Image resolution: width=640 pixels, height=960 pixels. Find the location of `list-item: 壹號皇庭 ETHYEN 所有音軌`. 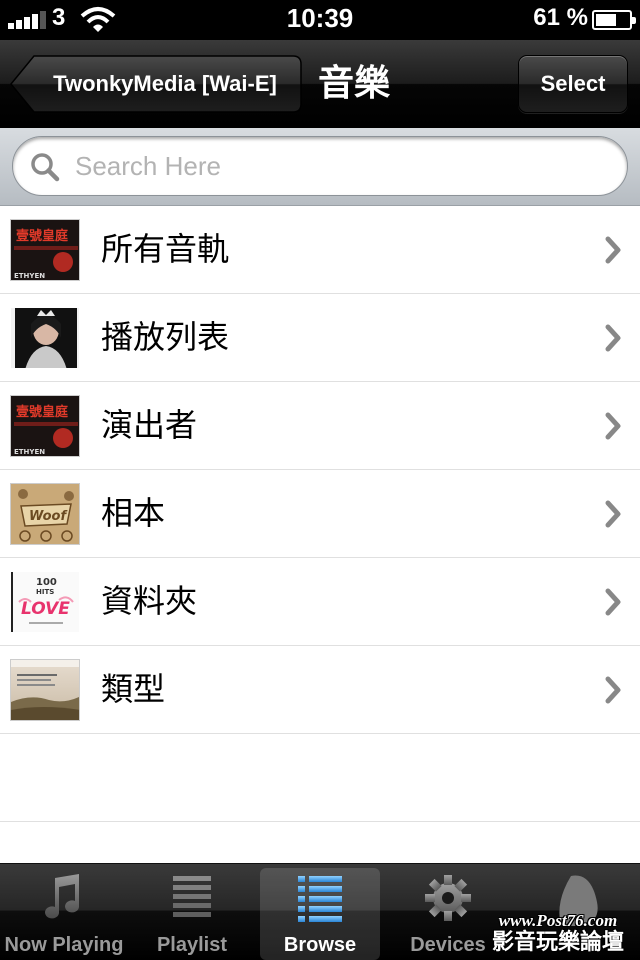

list-item: 壹號皇庭 ETHYEN 所有音軌 is located at coordinates (320, 250).